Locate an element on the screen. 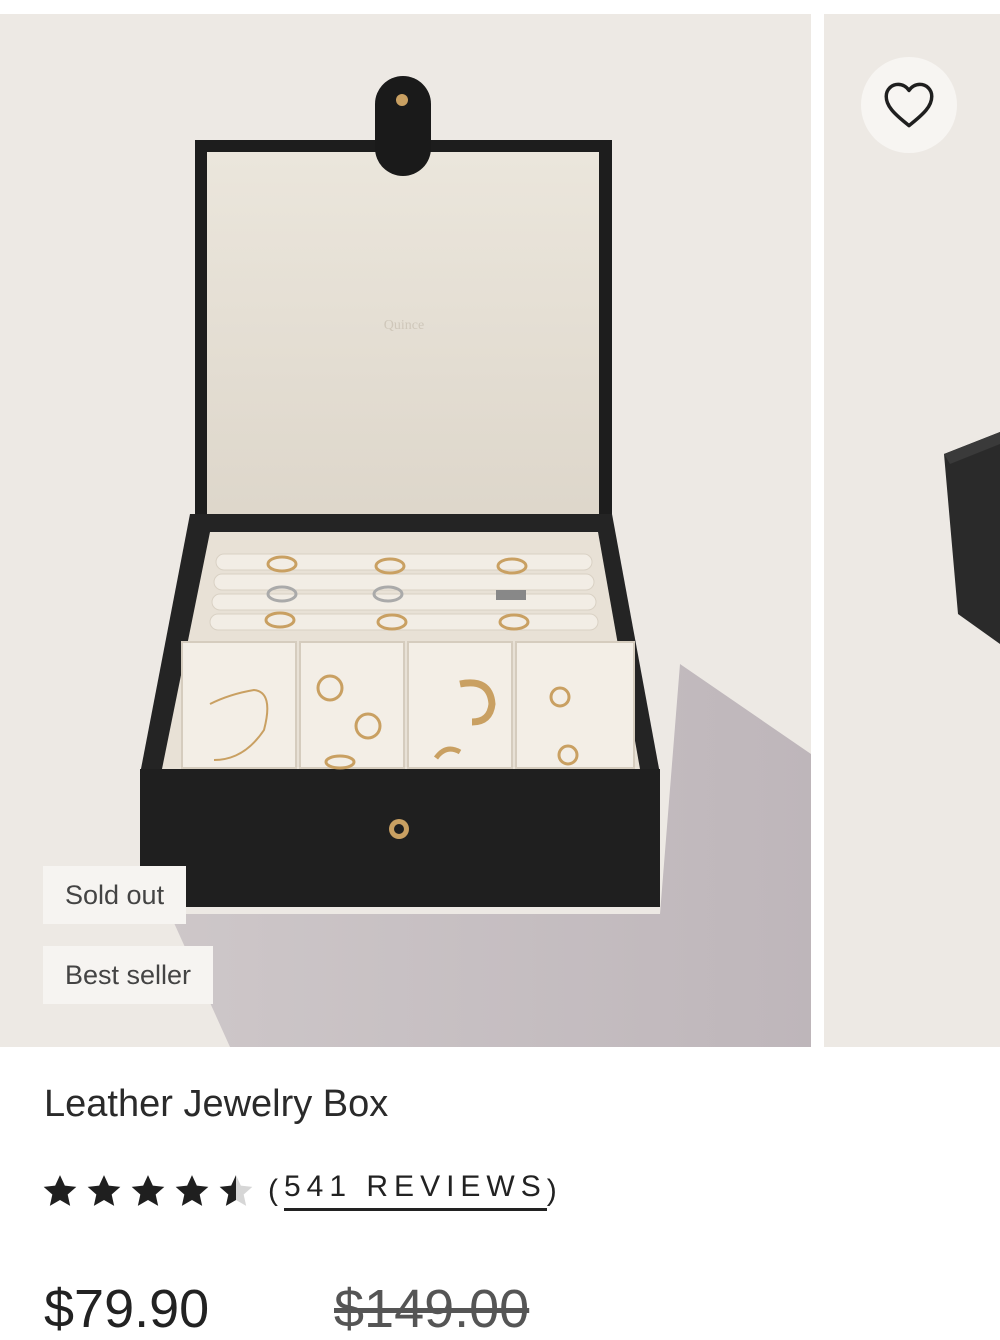  product-rating: ( 541 REVIEWS ) is located at coordinates (301, 1190).